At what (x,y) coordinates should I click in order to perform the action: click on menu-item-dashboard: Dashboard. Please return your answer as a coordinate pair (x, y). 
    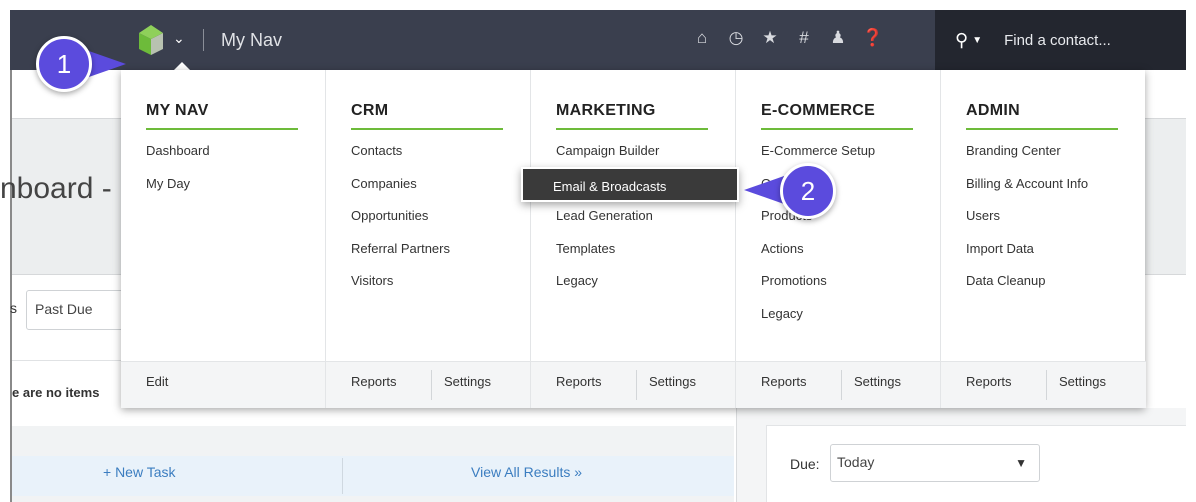
    Looking at the image, I should click on (178, 159).